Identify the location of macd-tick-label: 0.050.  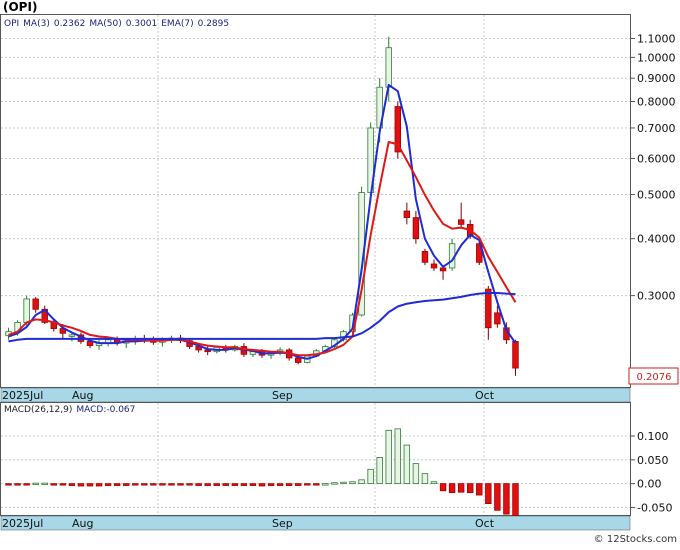
(653, 460).